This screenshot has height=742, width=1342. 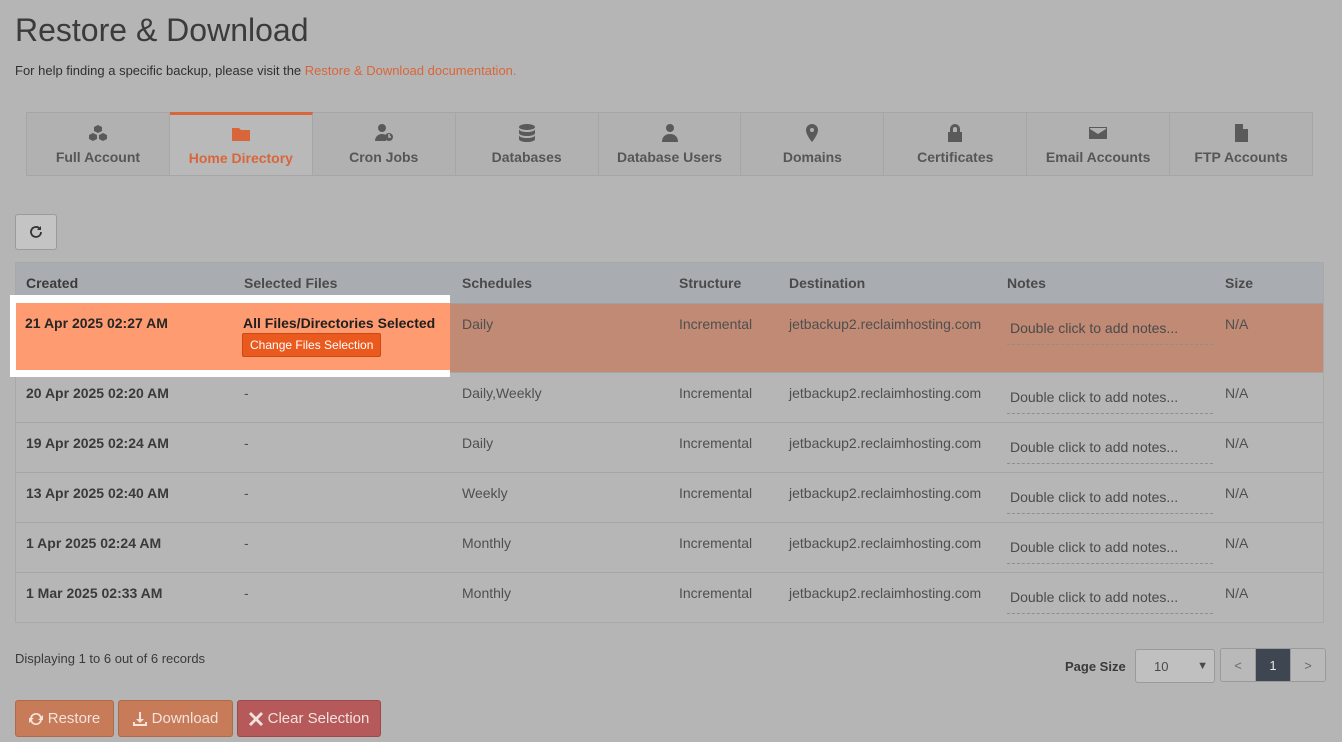 I want to click on created-cell: 13 Apr 2025 02:40 AM, so click(x=97, y=493).